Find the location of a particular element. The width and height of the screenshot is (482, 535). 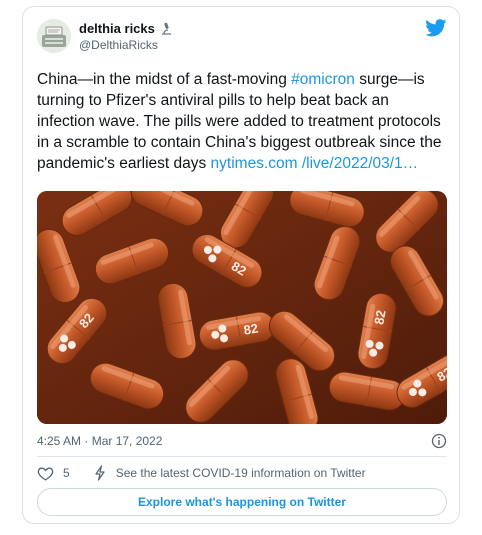

divider is located at coordinates (242, 456).